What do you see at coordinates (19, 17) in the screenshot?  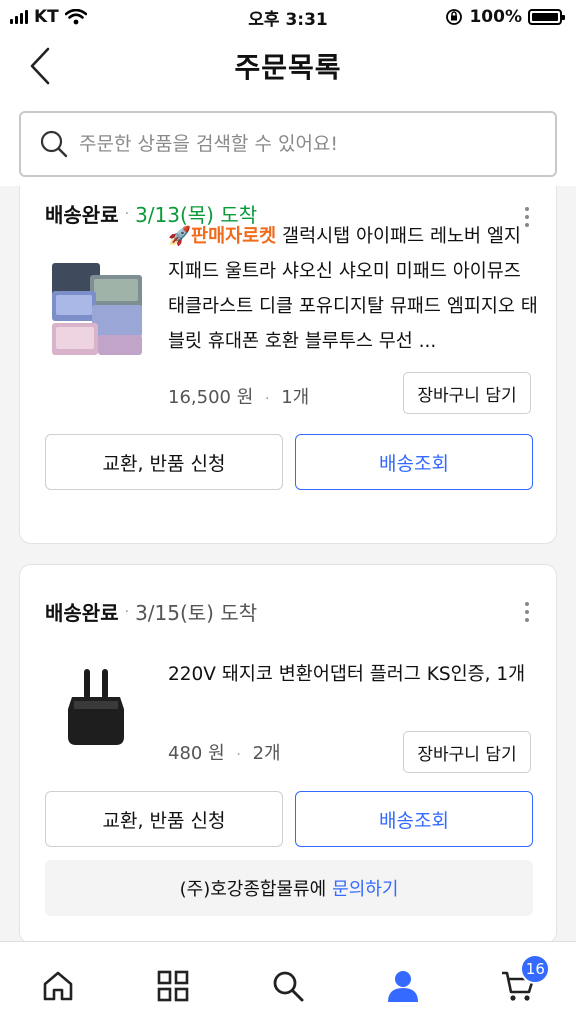 I see `signal-icon` at bounding box center [19, 17].